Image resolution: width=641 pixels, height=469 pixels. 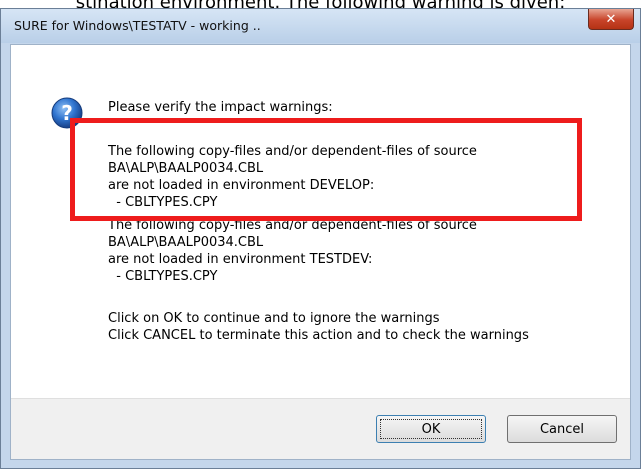 I want to click on message-heading: Please verify the impact warnings:, so click(x=220, y=107).